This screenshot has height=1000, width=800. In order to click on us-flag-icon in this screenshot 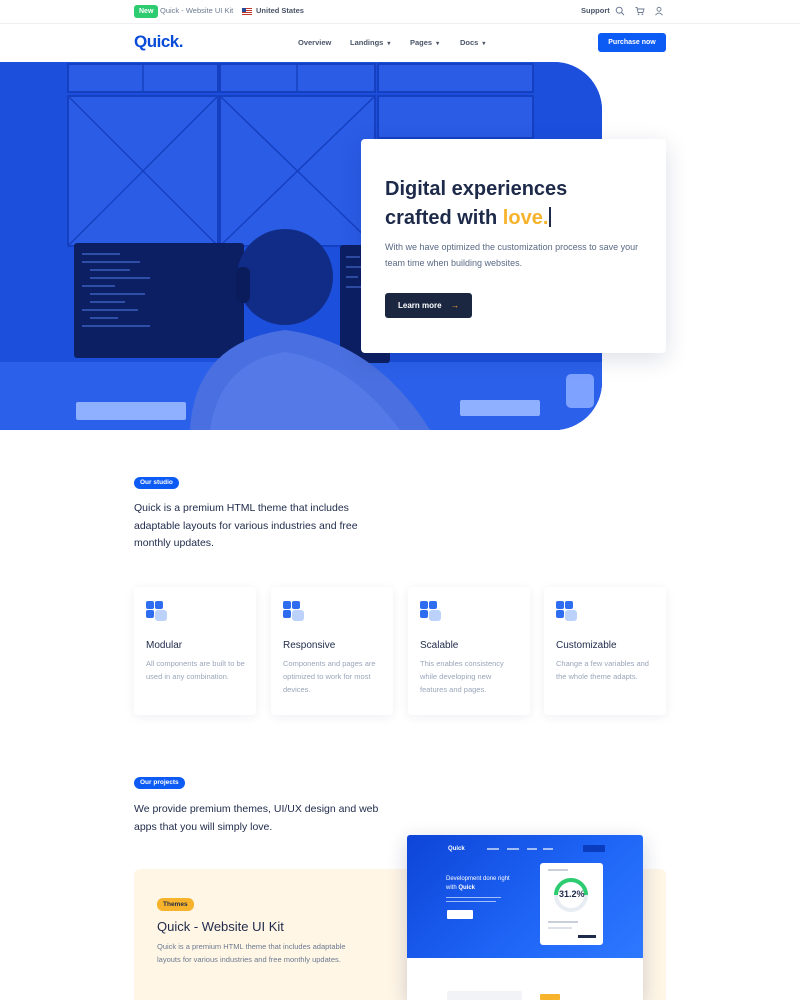, I will do `click(247, 11)`.